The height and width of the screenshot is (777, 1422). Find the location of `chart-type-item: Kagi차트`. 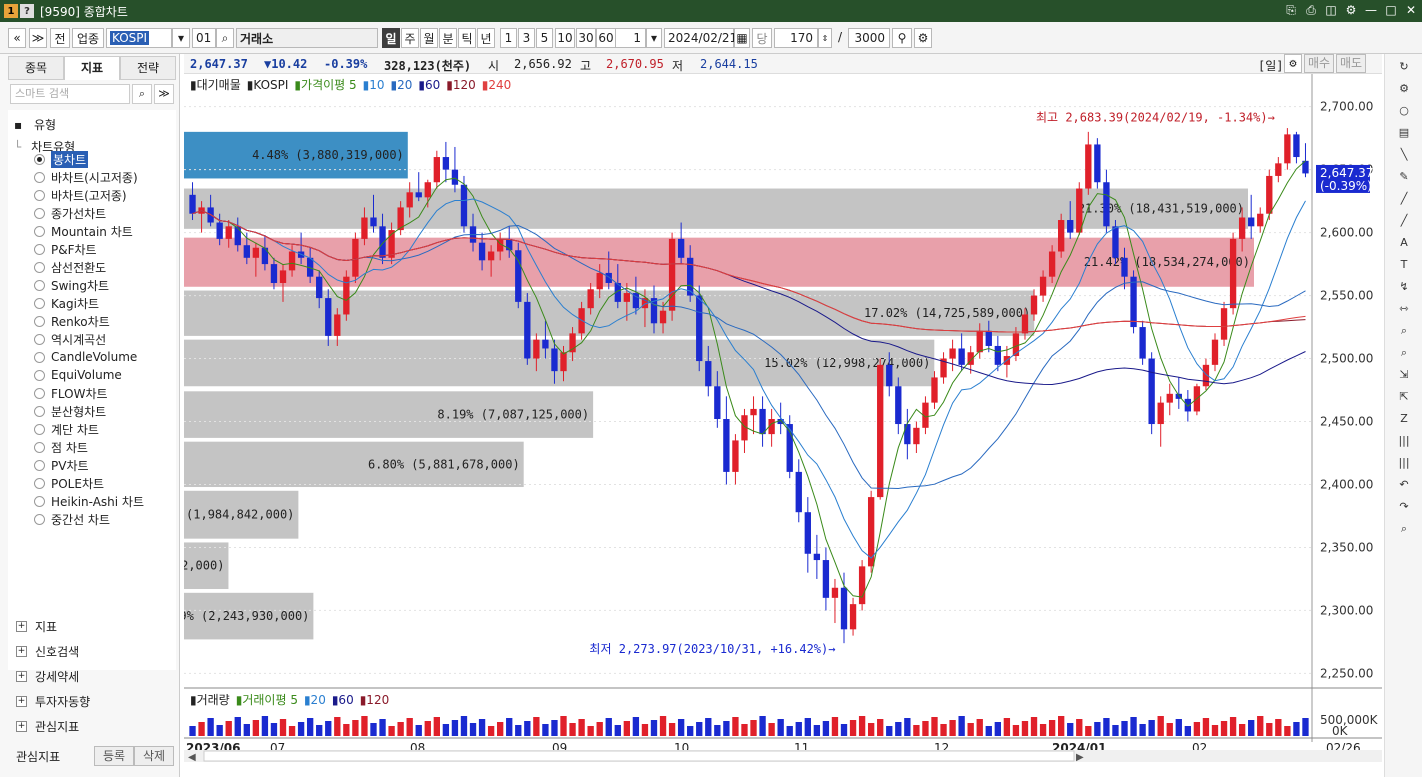

chart-type-item: Kagi차트 is located at coordinates (66, 303).